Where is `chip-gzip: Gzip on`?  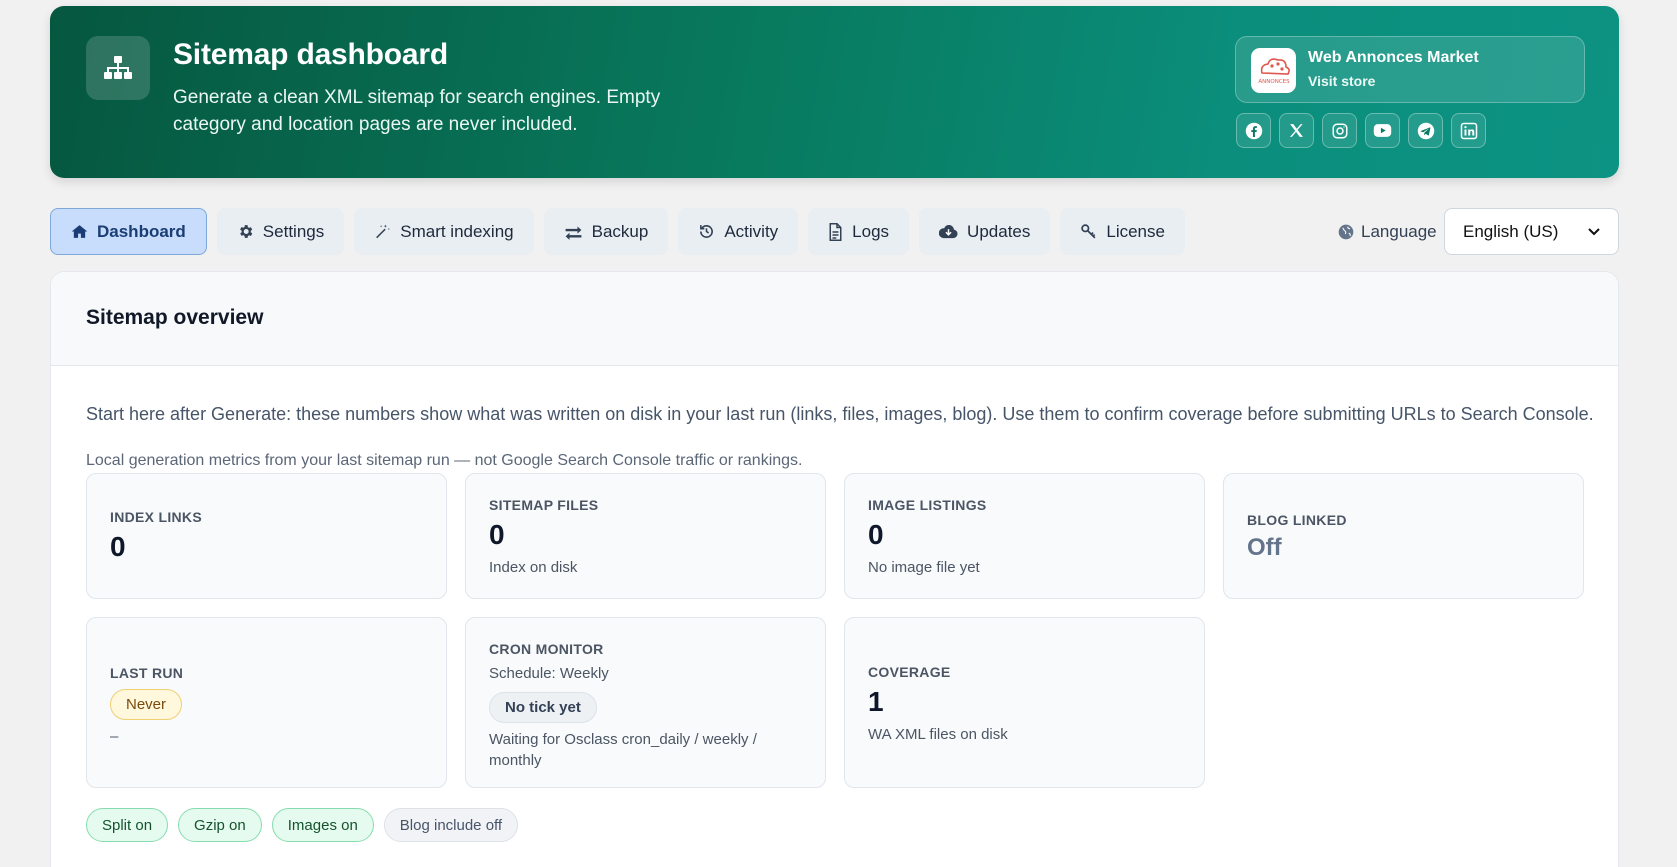 chip-gzip: Gzip on is located at coordinates (220, 825).